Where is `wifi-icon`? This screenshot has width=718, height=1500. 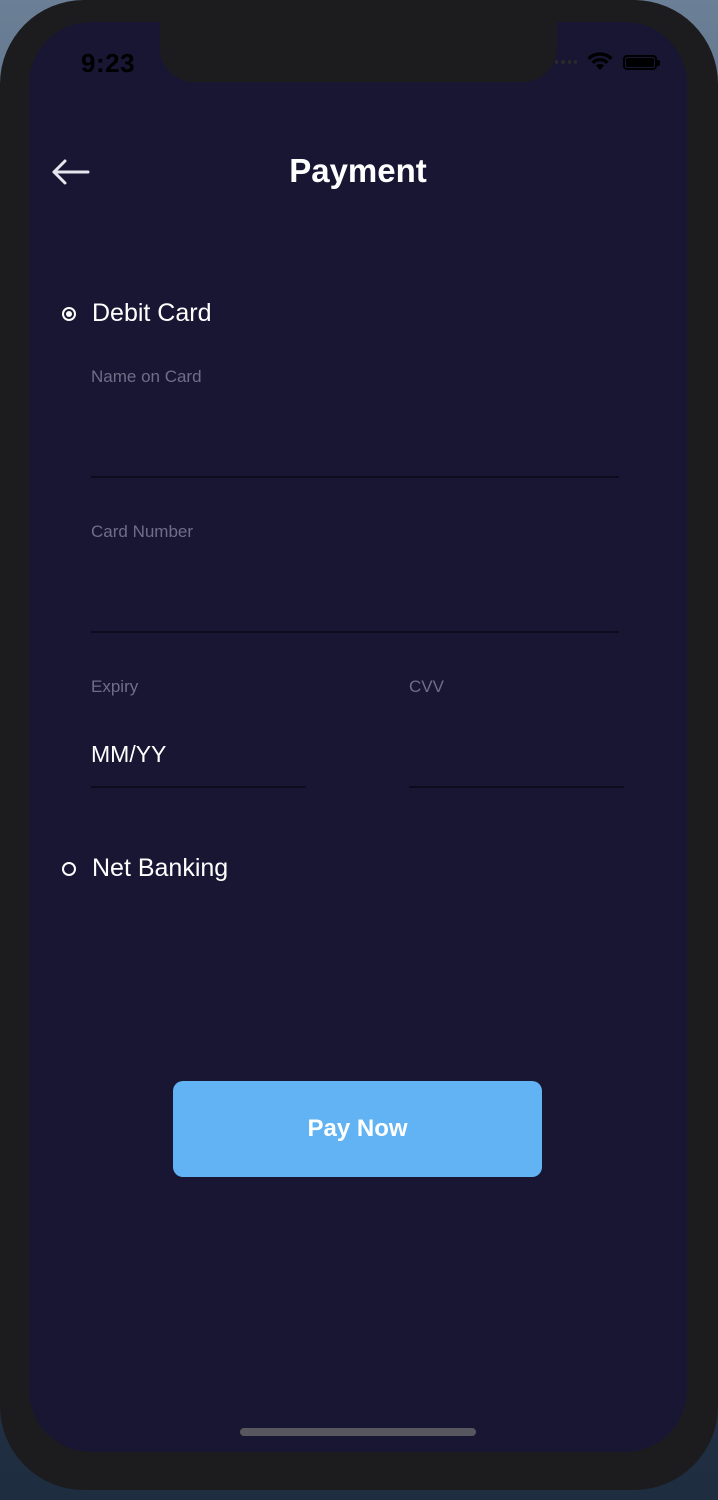
wifi-icon is located at coordinates (600, 61).